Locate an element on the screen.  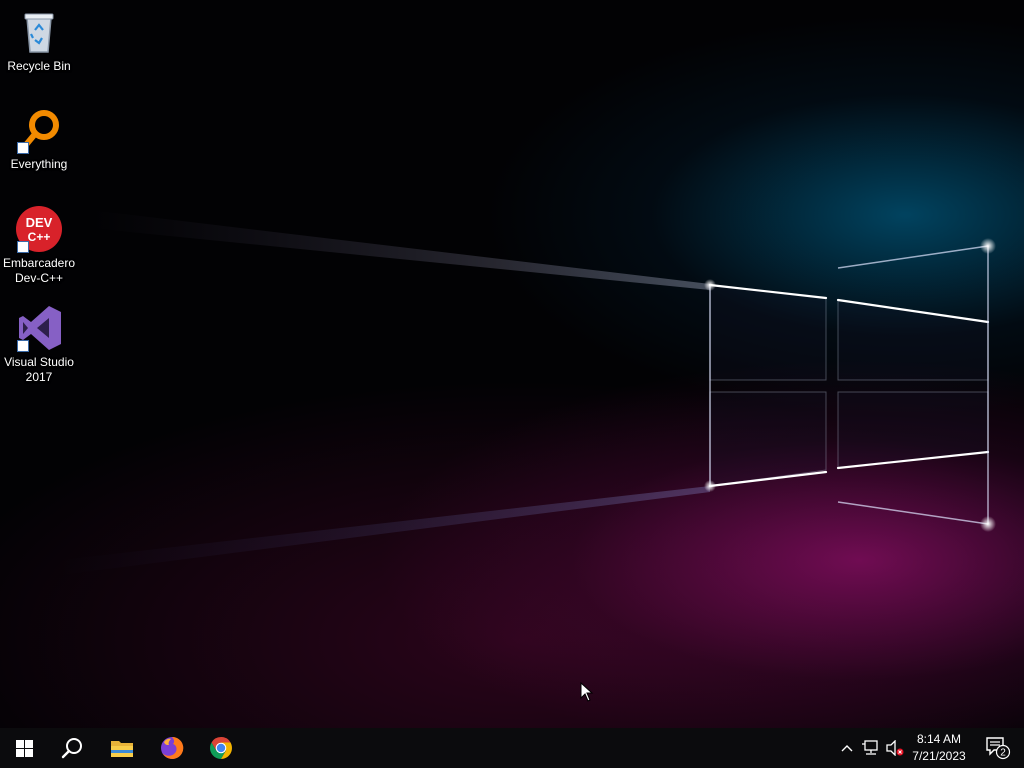
network-tray-button is located at coordinates (871, 748).